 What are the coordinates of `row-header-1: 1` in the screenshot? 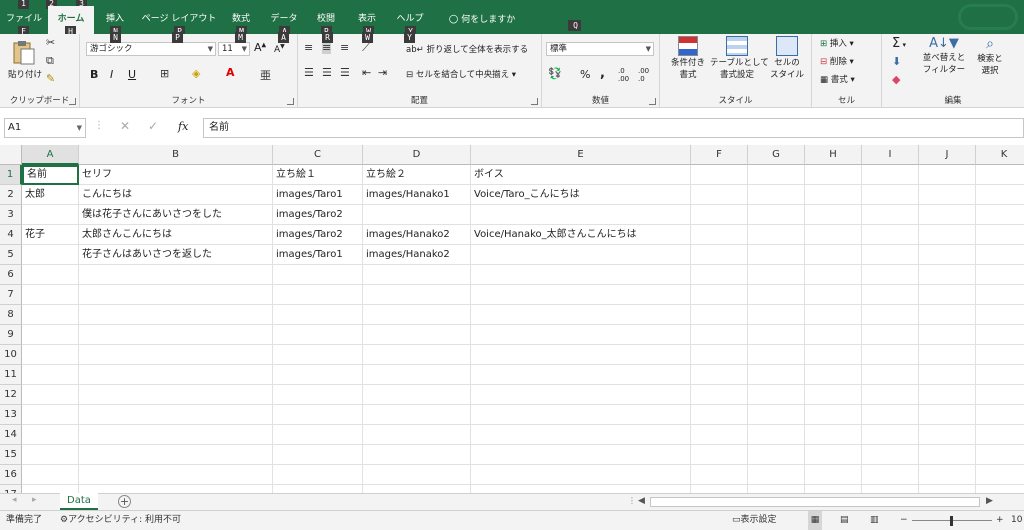 It's located at (11, 175).